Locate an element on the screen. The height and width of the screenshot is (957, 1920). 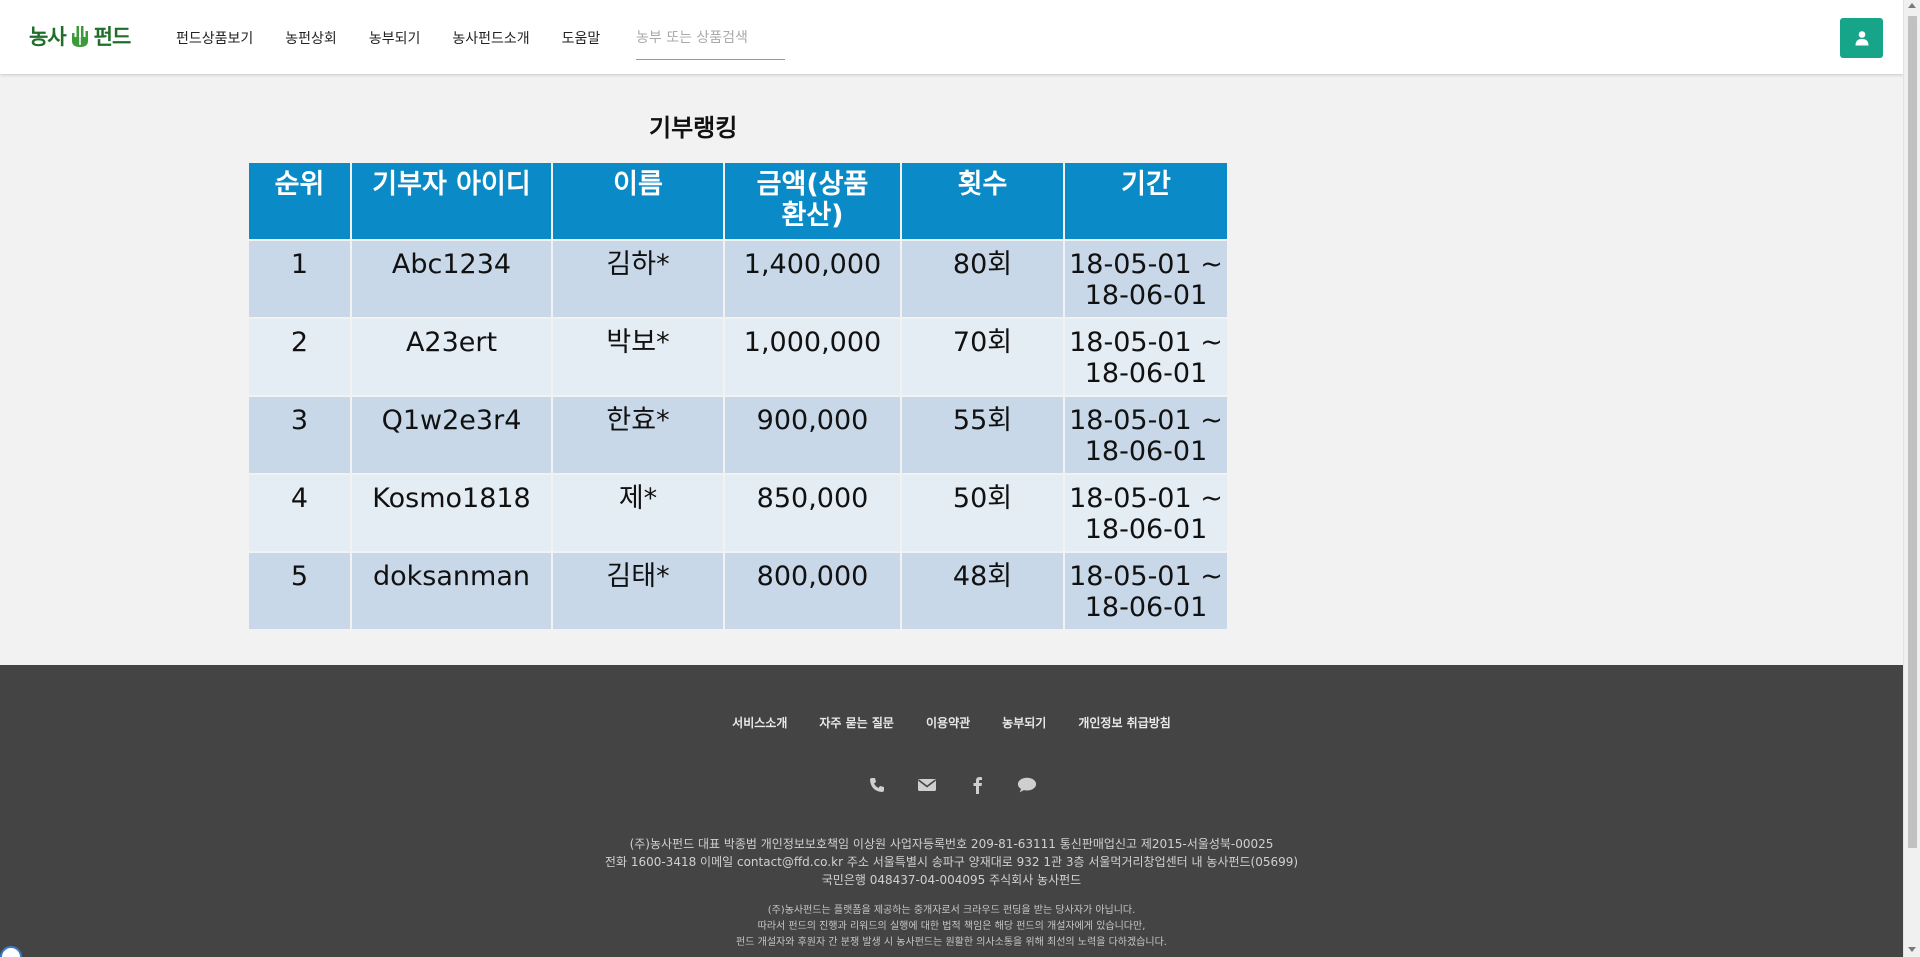
user-icon is located at coordinates (1861, 38).